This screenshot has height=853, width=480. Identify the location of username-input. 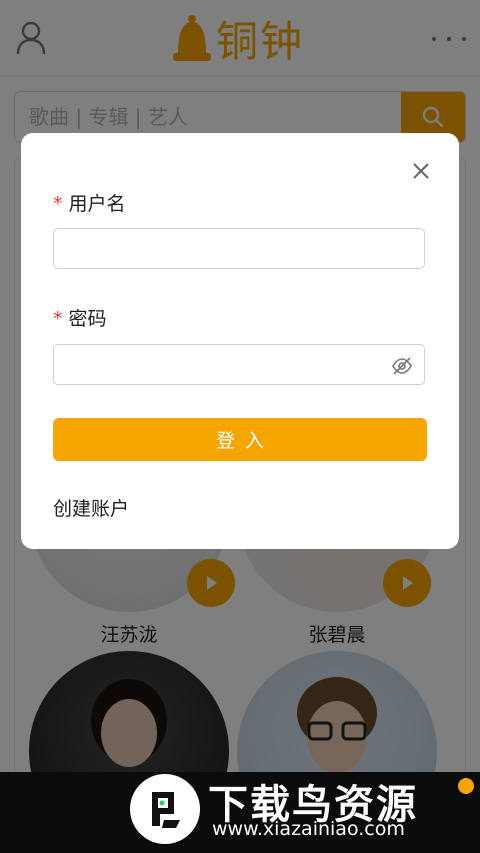
(239, 248).